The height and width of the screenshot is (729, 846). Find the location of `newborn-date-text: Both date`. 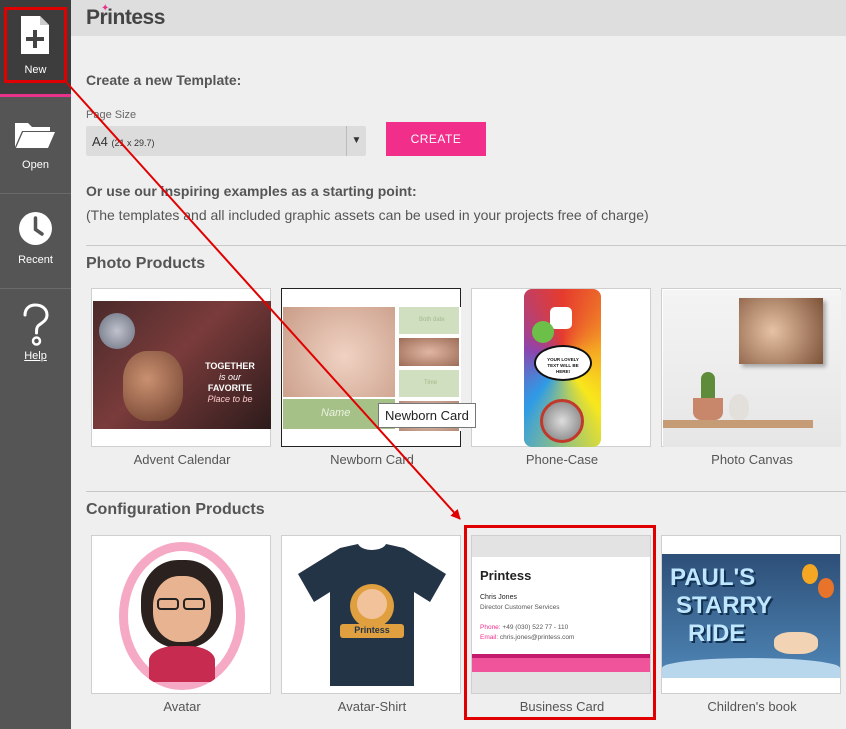

newborn-date-text: Both date is located at coordinates (429, 320).